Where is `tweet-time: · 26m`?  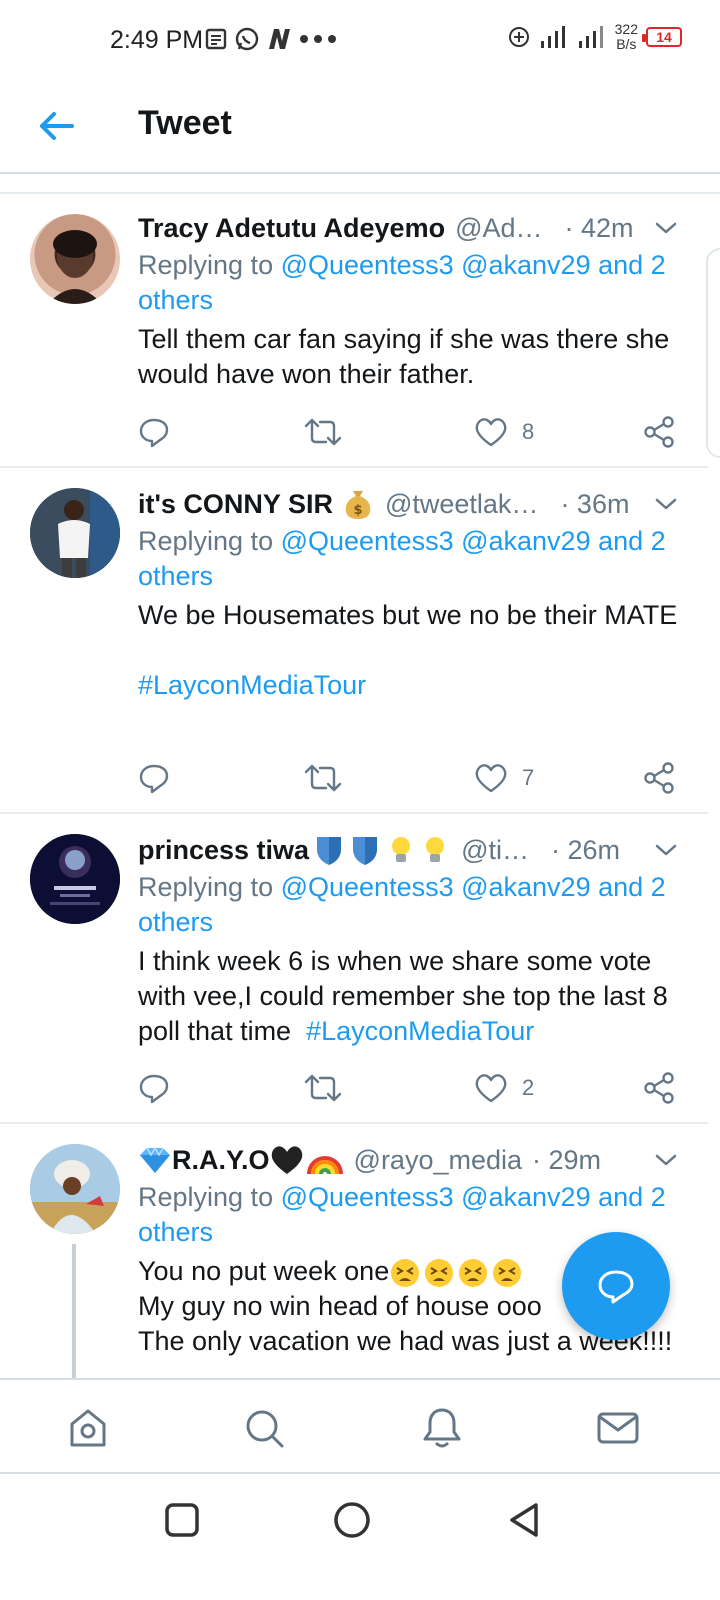
tweet-time: · 26m is located at coordinates (586, 849).